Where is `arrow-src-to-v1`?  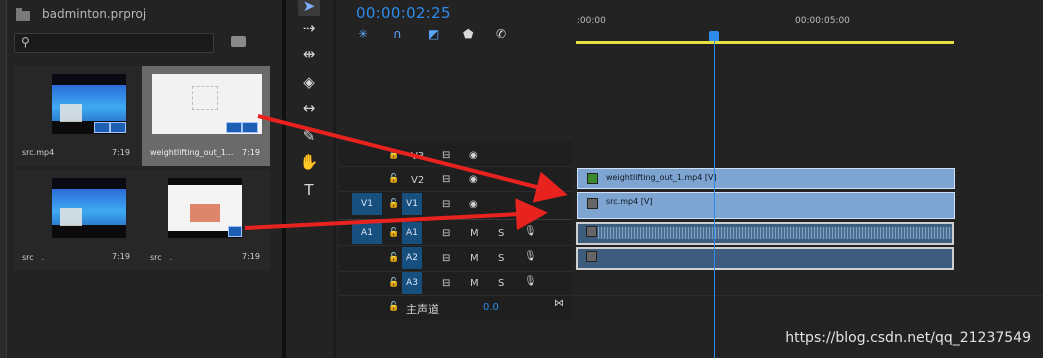
arrow-src-to-v1 is located at coordinates (396, 214).